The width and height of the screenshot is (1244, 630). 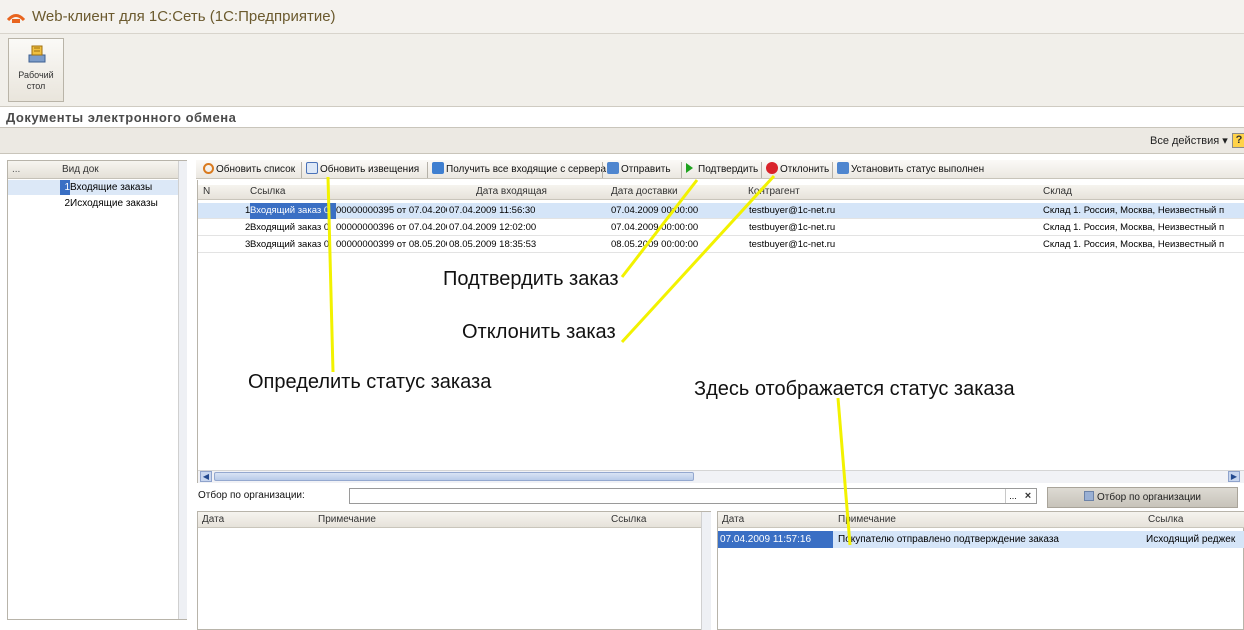 I want to click on scroll-right-icon: ▶, so click(x=1234, y=476).